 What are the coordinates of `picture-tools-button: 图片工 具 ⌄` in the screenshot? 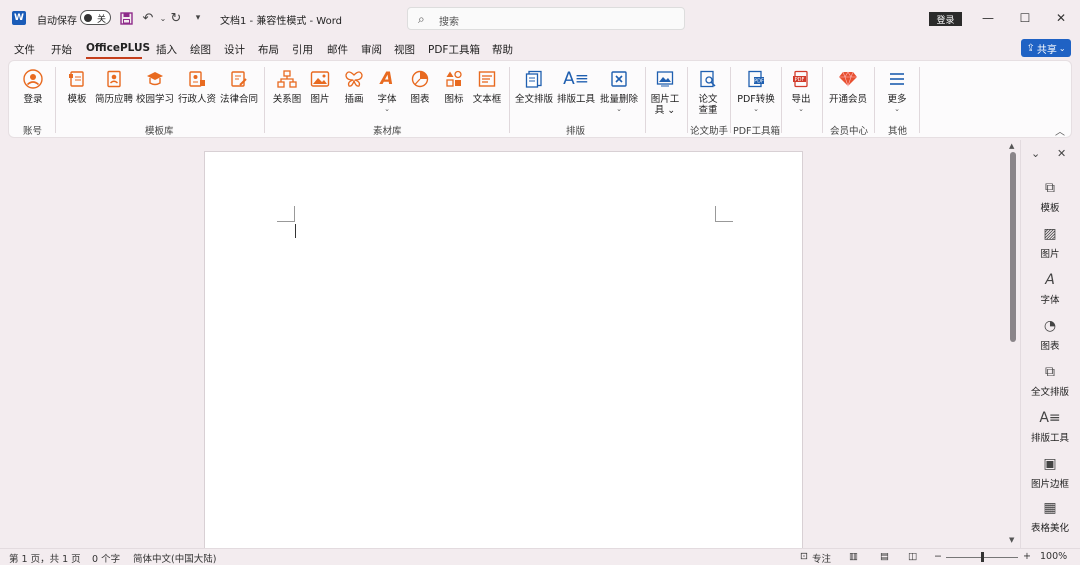 It's located at (665, 92).